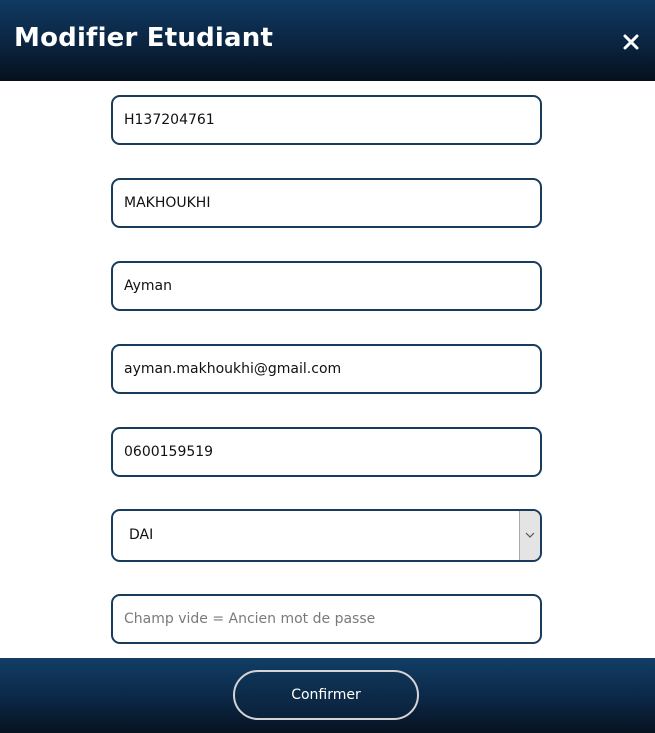 This screenshot has width=655, height=733. What do you see at coordinates (326, 120) in the screenshot?
I see `cne-input` at bounding box center [326, 120].